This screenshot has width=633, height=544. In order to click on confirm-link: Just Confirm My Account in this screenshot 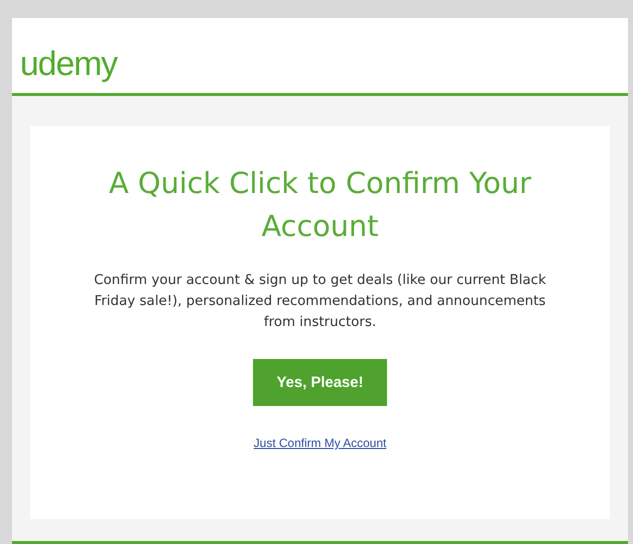, I will do `click(320, 443)`.